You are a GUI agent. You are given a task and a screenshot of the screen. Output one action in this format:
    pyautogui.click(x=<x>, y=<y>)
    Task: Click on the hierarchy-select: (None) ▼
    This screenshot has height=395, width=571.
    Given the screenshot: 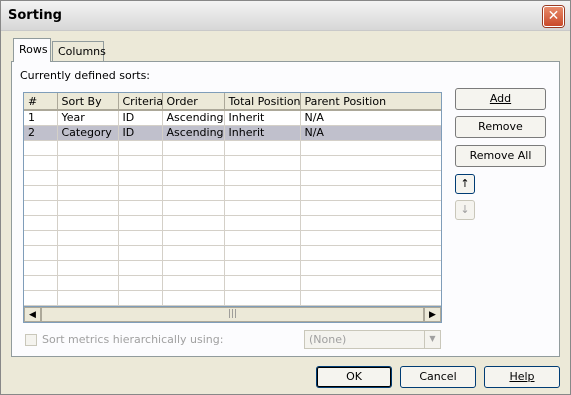 What is the action you would take?
    pyautogui.click(x=372, y=339)
    